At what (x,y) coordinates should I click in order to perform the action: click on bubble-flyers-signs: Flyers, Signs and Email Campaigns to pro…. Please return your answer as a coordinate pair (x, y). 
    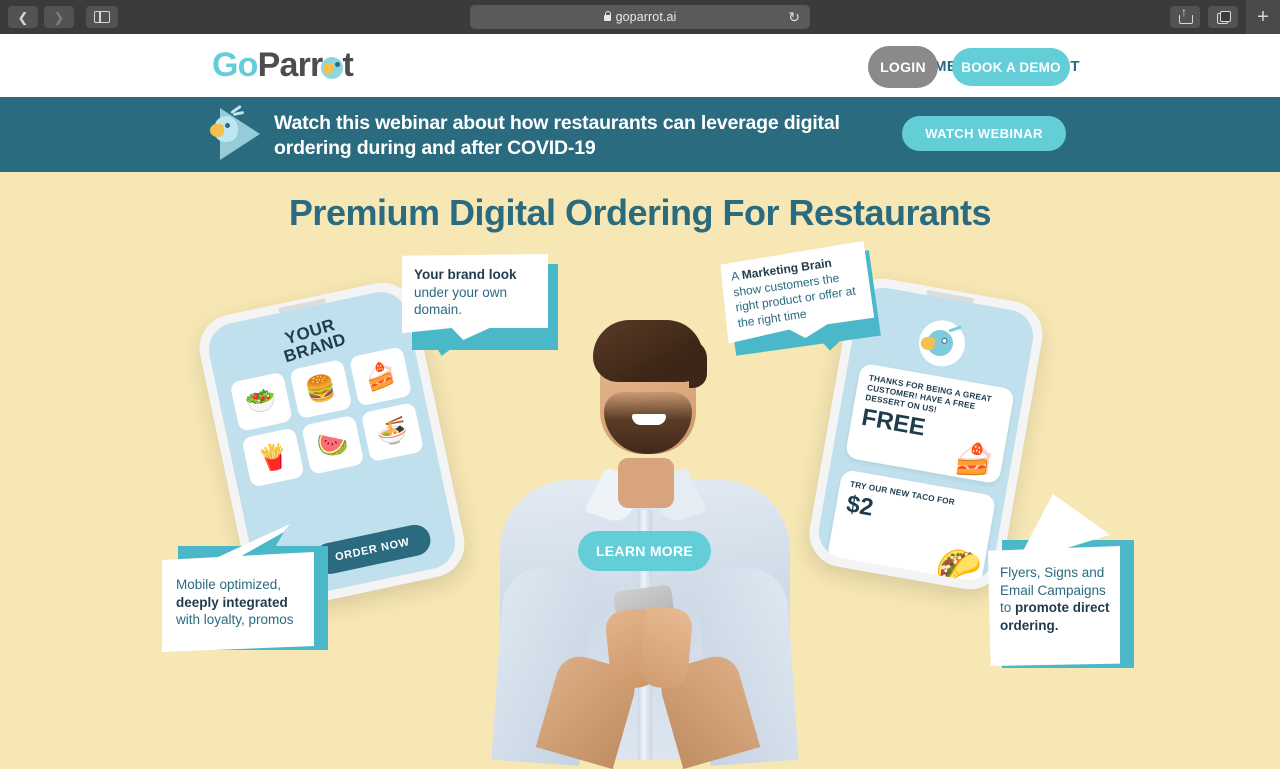
    Looking at the image, I should click on (1073, 587).